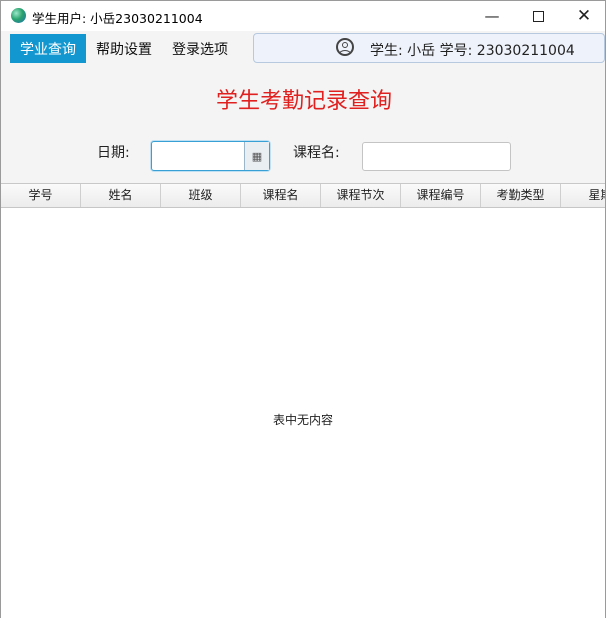 This screenshot has width=606, height=618. What do you see at coordinates (361, 195) in the screenshot?
I see `column-header-course-period: 课程节次` at bounding box center [361, 195].